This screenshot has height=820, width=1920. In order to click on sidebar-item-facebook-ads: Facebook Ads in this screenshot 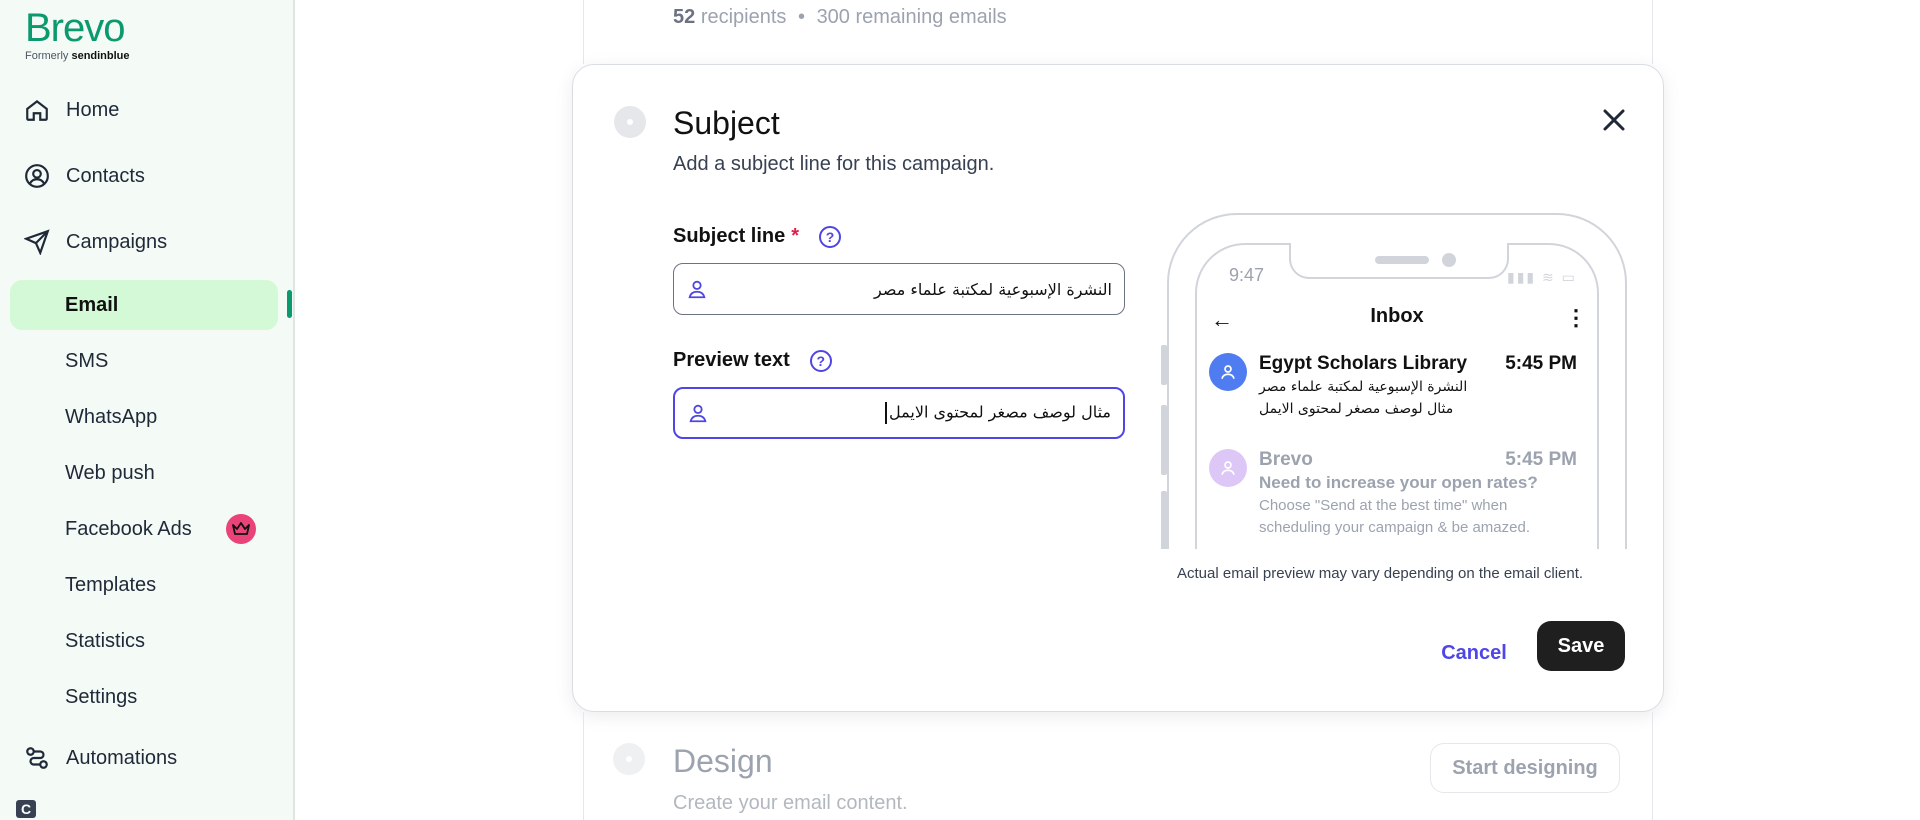, I will do `click(144, 529)`.